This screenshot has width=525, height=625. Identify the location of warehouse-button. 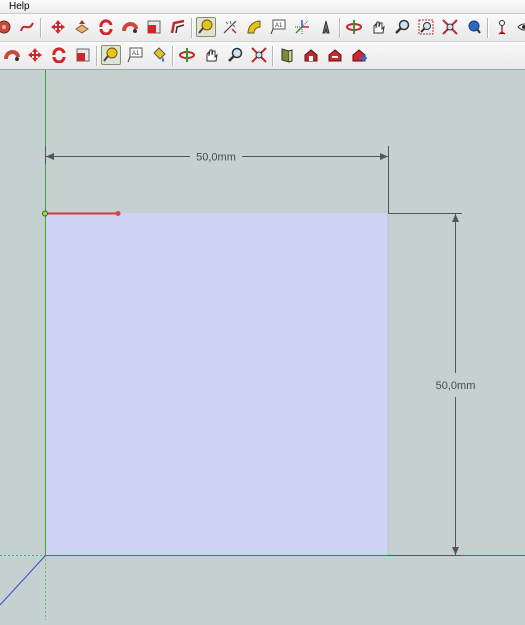
(311, 55).